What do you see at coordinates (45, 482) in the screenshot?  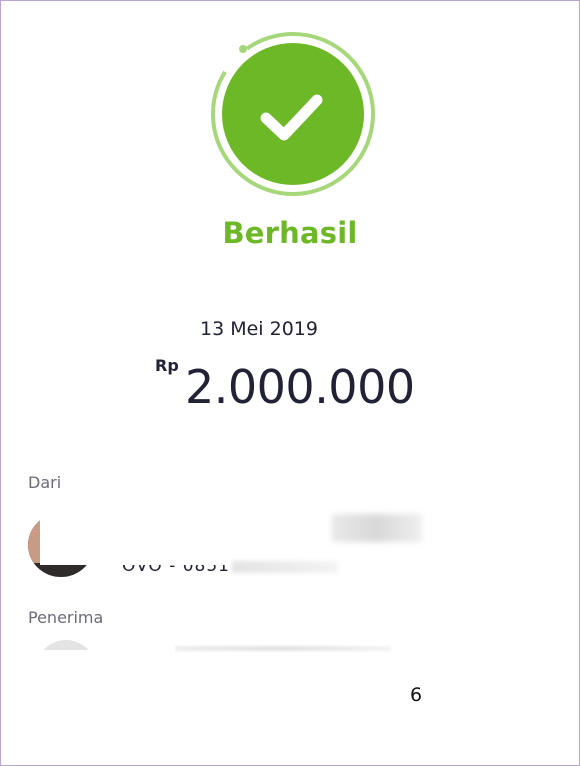 I see `sender-section-label: Dari` at bounding box center [45, 482].